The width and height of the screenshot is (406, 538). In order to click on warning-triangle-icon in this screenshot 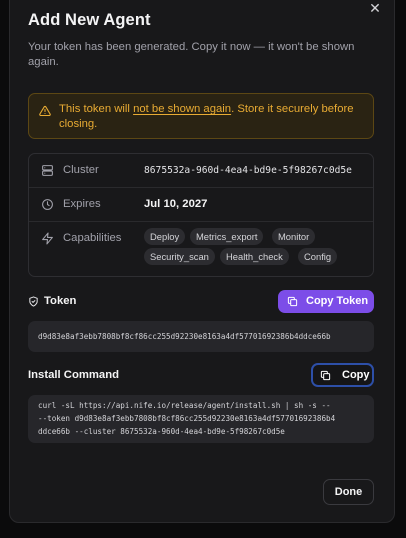, I will do `click(45, 111)`.